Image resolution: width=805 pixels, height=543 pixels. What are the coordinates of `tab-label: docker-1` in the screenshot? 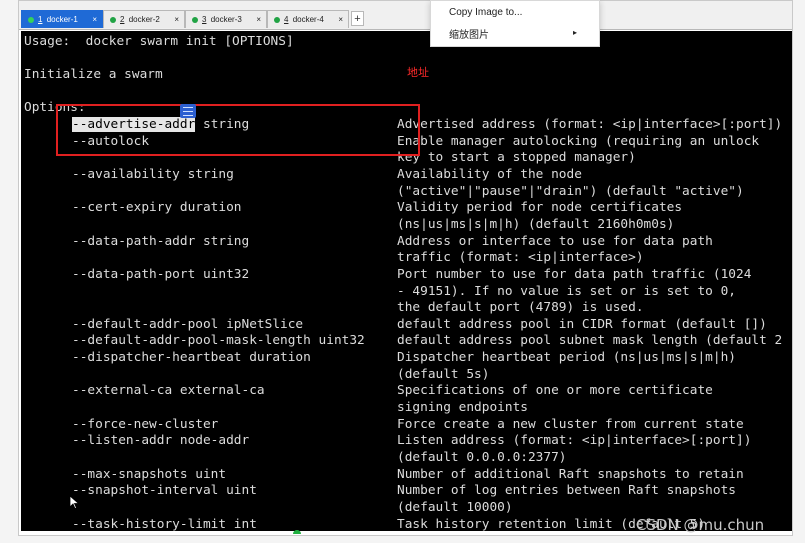 It's located at (62, 19).